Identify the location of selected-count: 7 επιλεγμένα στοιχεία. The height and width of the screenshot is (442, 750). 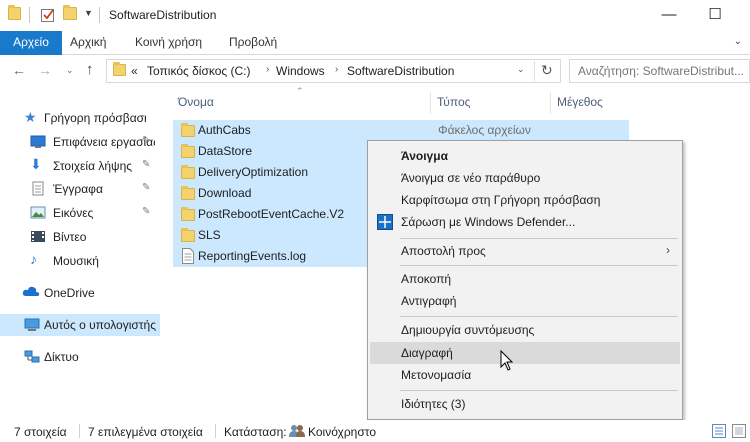
(145, 432).